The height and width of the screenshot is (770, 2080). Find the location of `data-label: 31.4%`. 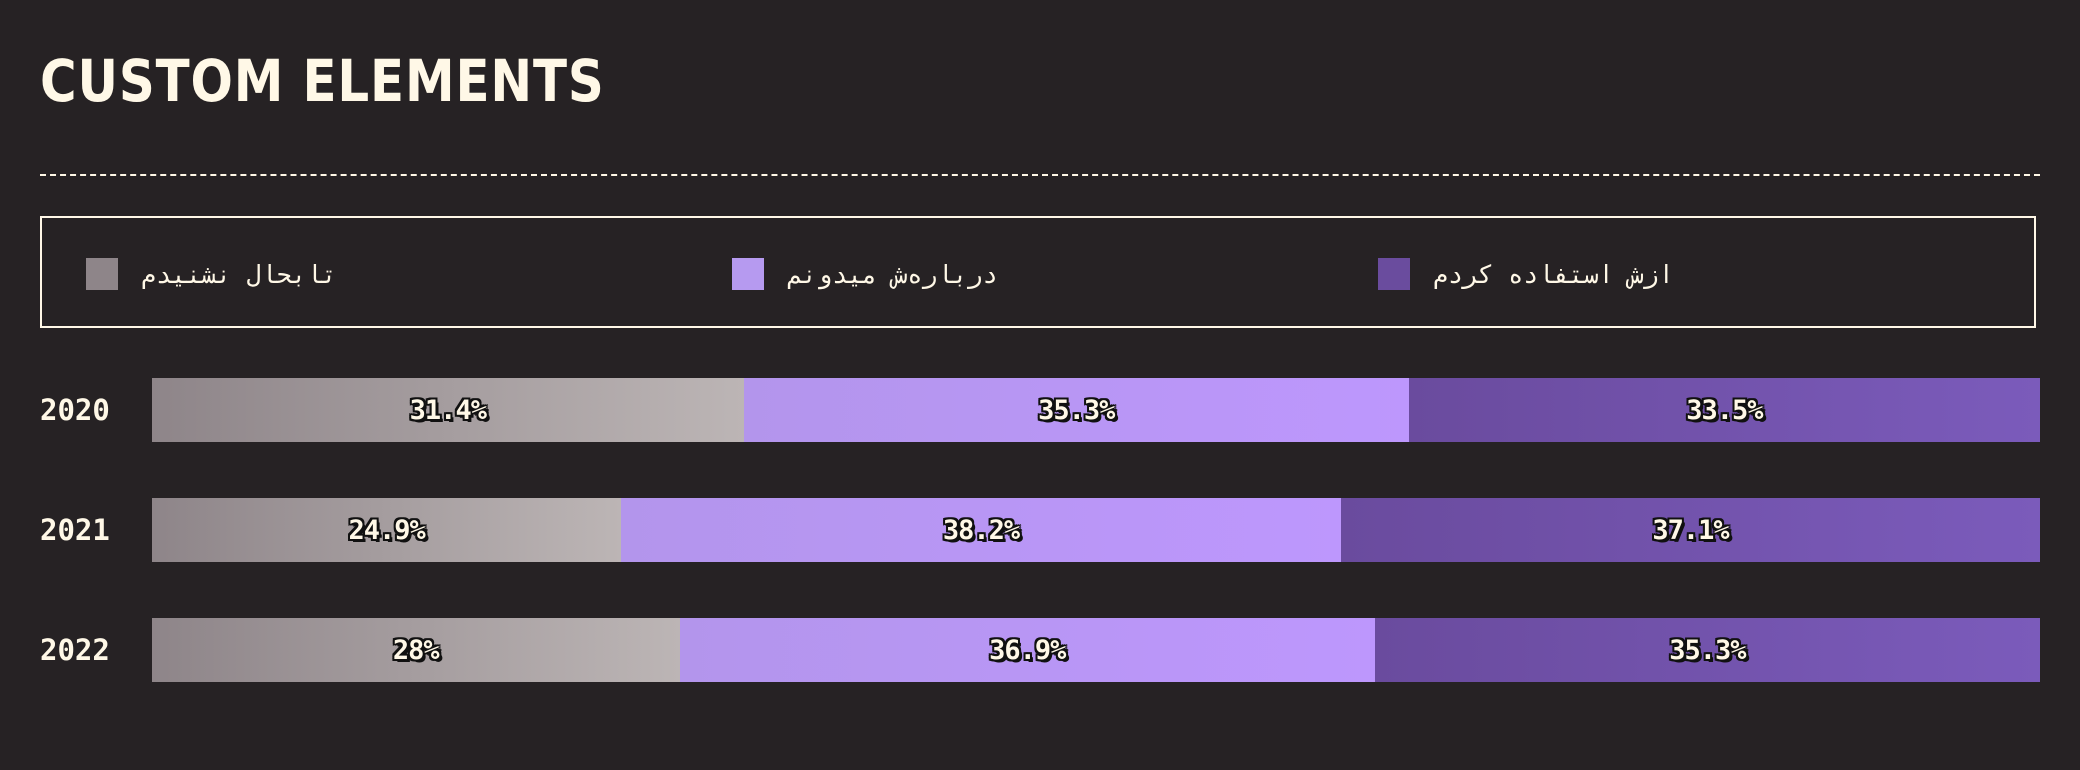

data-label: 31.4% is located at coordinates (448, 410).